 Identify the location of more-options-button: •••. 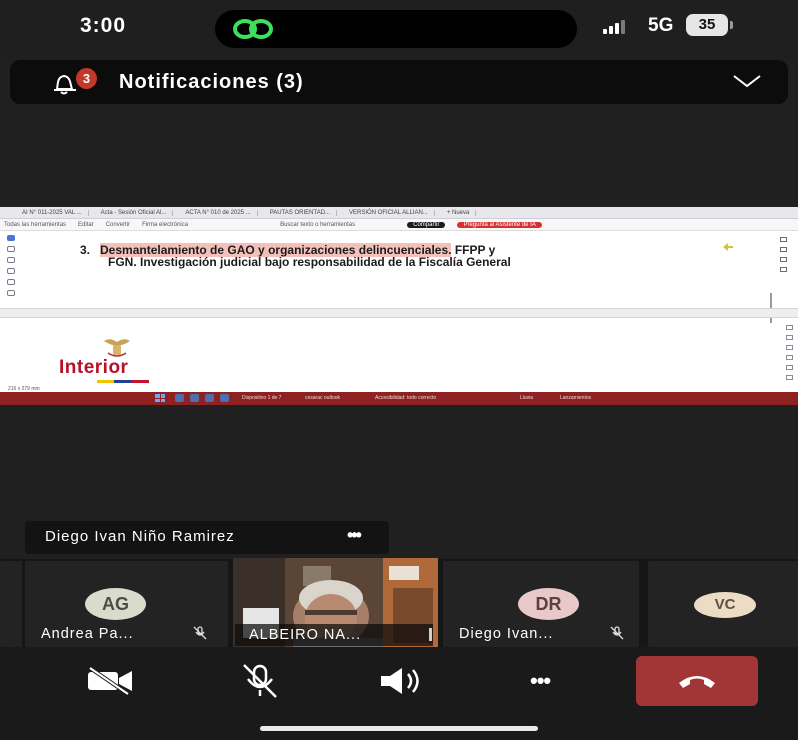
(540, 681).